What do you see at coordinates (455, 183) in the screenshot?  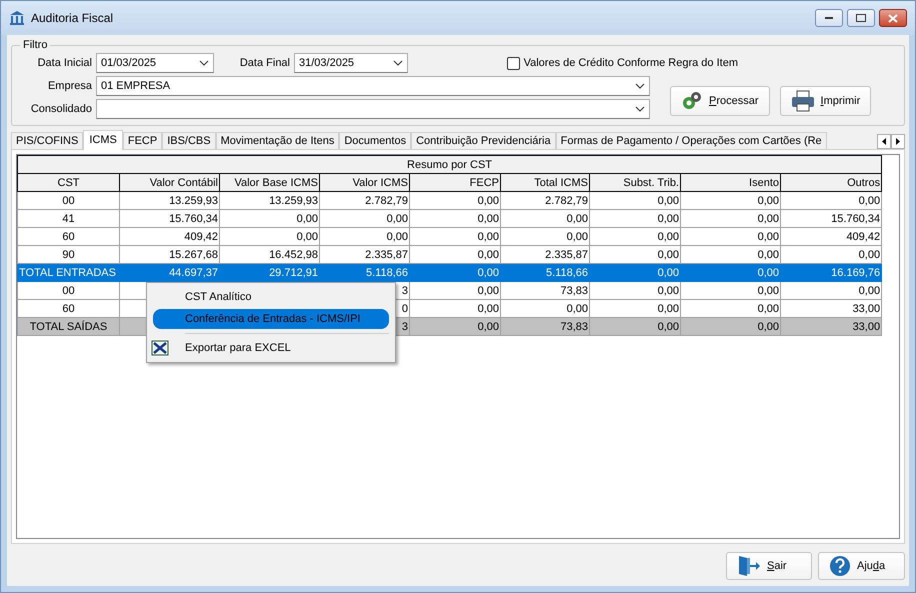 I see `column-header: FECP` at bounding box center [455, 183].